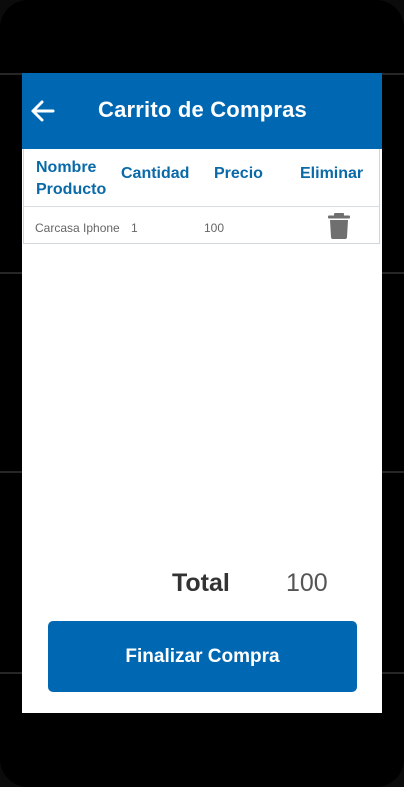  What do you see at coordinates (81, 179) in the screenshot?
I see `column-header-name: Nombre Producto` at bounding box center [81, 179].